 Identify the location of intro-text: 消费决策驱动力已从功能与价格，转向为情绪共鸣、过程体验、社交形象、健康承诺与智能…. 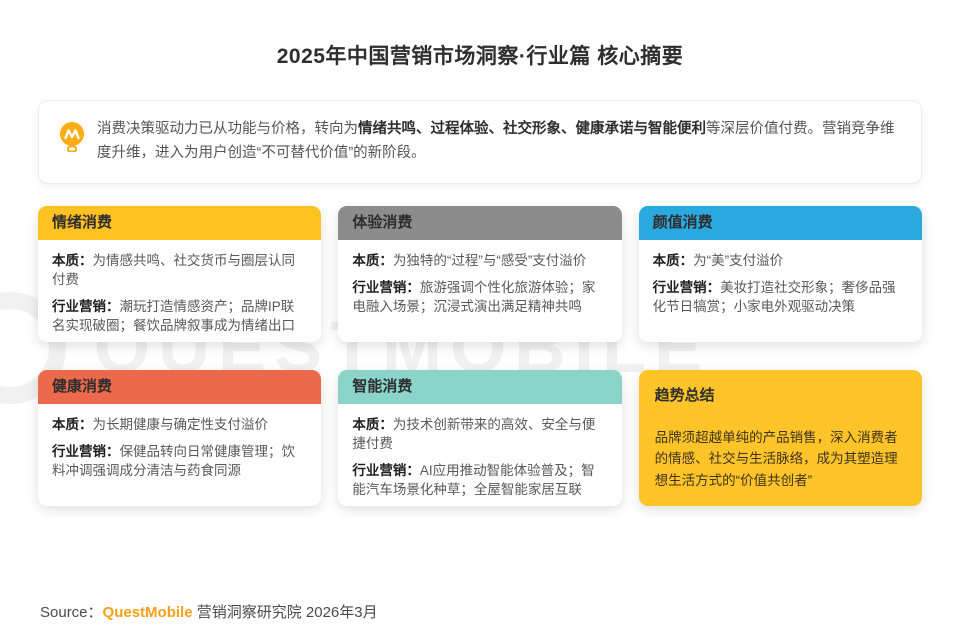
(499, 142).